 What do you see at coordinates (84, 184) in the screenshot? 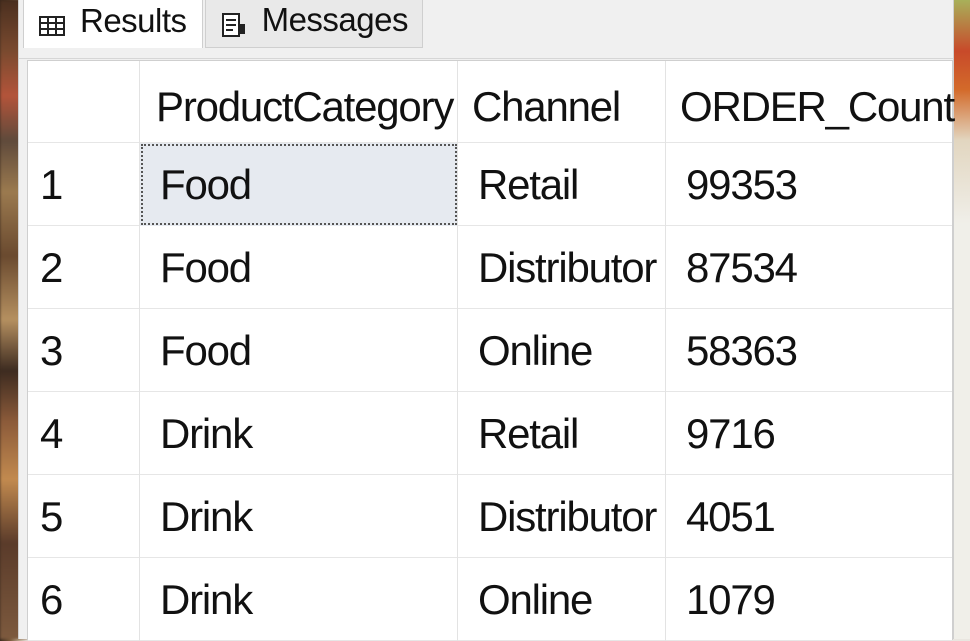
I see `row-number: 1` at bounding box center [84, 184].